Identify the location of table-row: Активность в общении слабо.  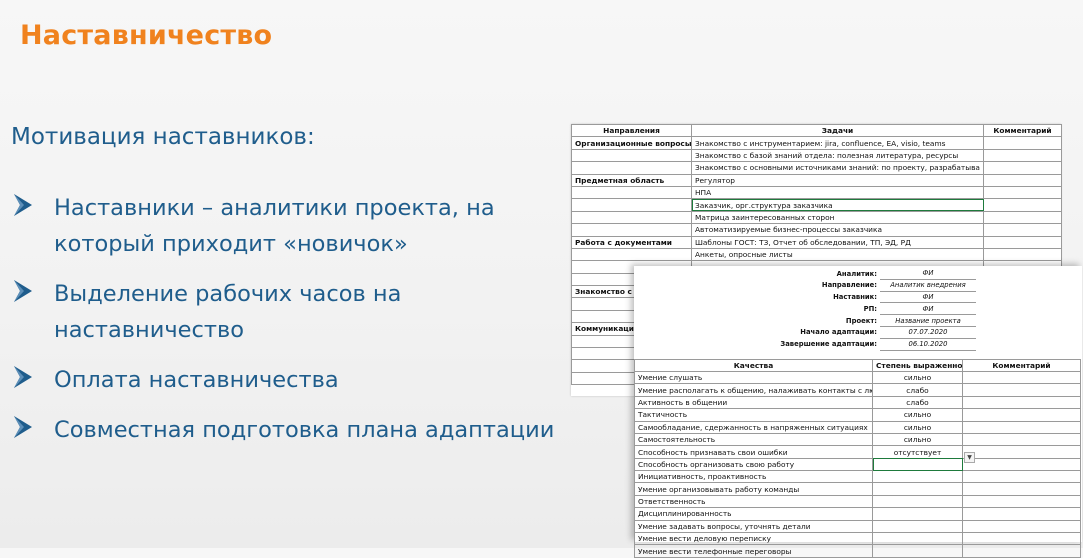
(857, 402).